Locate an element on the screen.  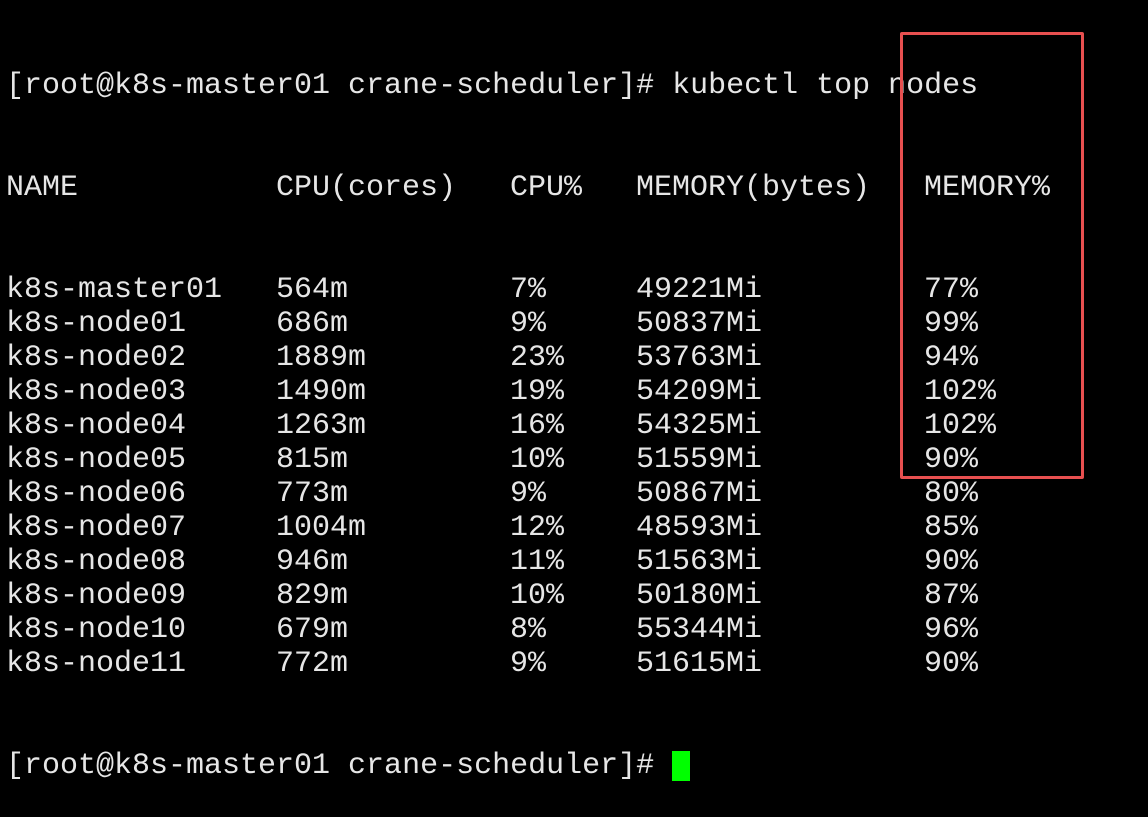
node-name: k8s-node04 is located at coordinates (96, 426).